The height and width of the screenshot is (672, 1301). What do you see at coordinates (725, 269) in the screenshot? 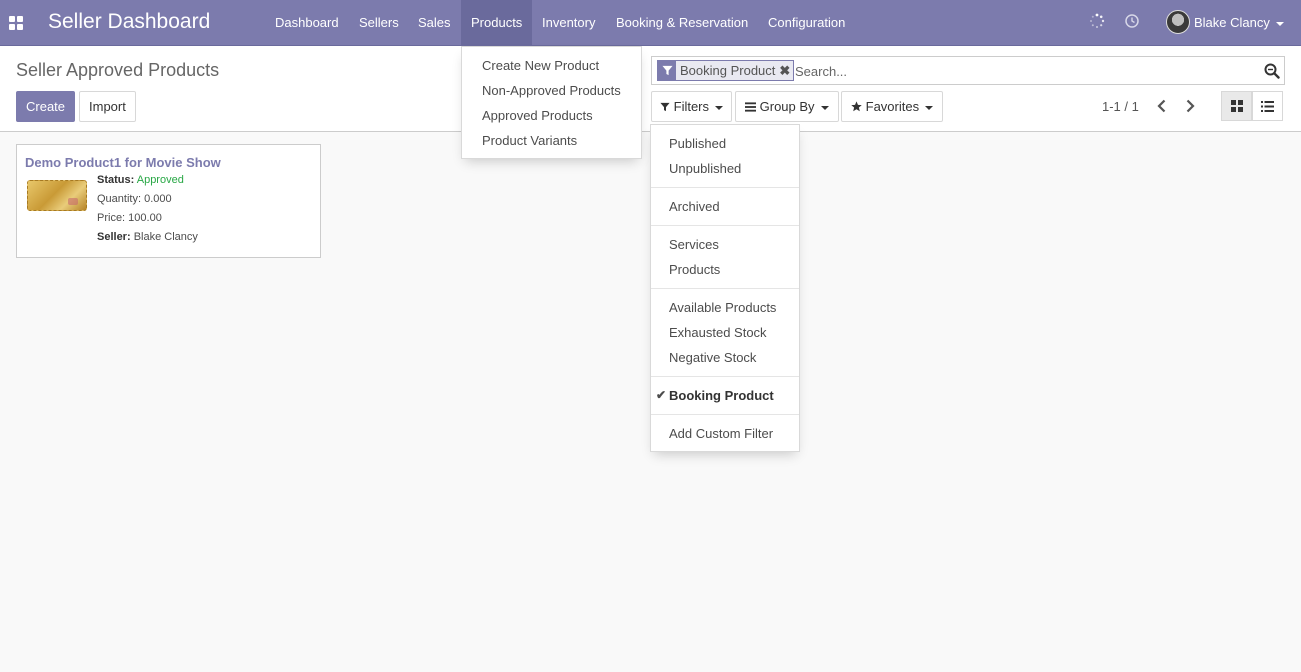
I see `filter-products: Products` at bounding box center [725, 269].